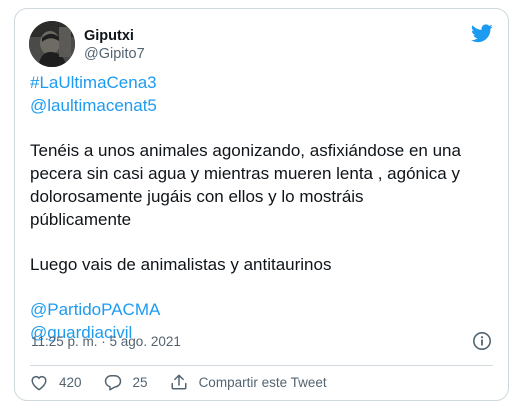 The width and height of the screenshot is (517, 409). What do you see at coordinates (482, 341) in the screenshot?
I see `info-icon` at bounding box center [482, 341].